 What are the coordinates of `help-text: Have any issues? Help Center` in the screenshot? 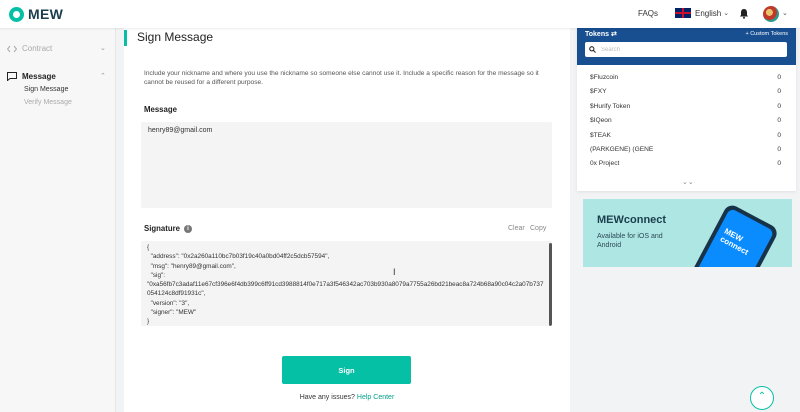 It's located at (347, 397).